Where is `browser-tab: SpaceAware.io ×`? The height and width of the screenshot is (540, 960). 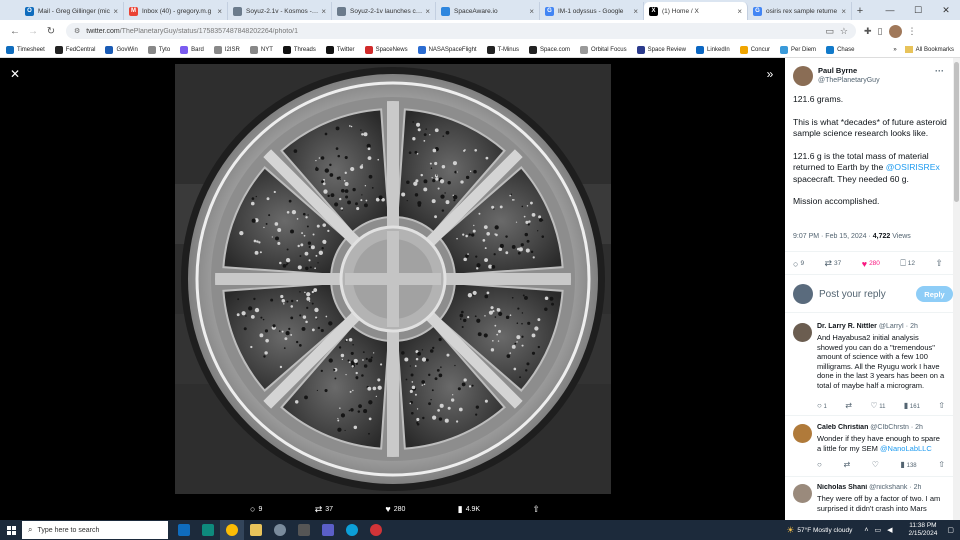 browser-tab: SpaceAware.io × is located at coordinates (488, 11).